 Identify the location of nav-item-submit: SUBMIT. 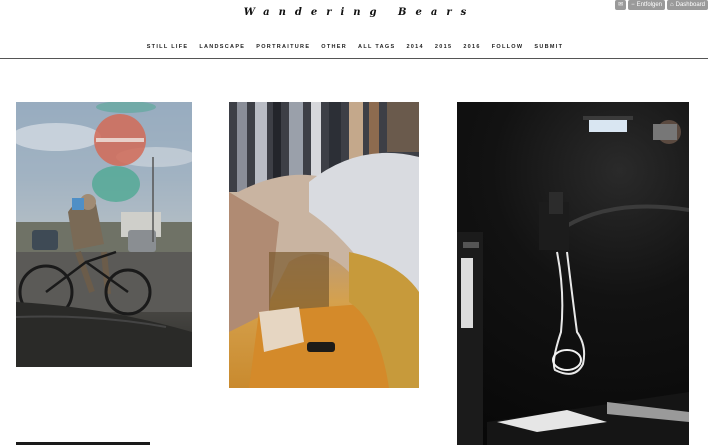
(548, 47).